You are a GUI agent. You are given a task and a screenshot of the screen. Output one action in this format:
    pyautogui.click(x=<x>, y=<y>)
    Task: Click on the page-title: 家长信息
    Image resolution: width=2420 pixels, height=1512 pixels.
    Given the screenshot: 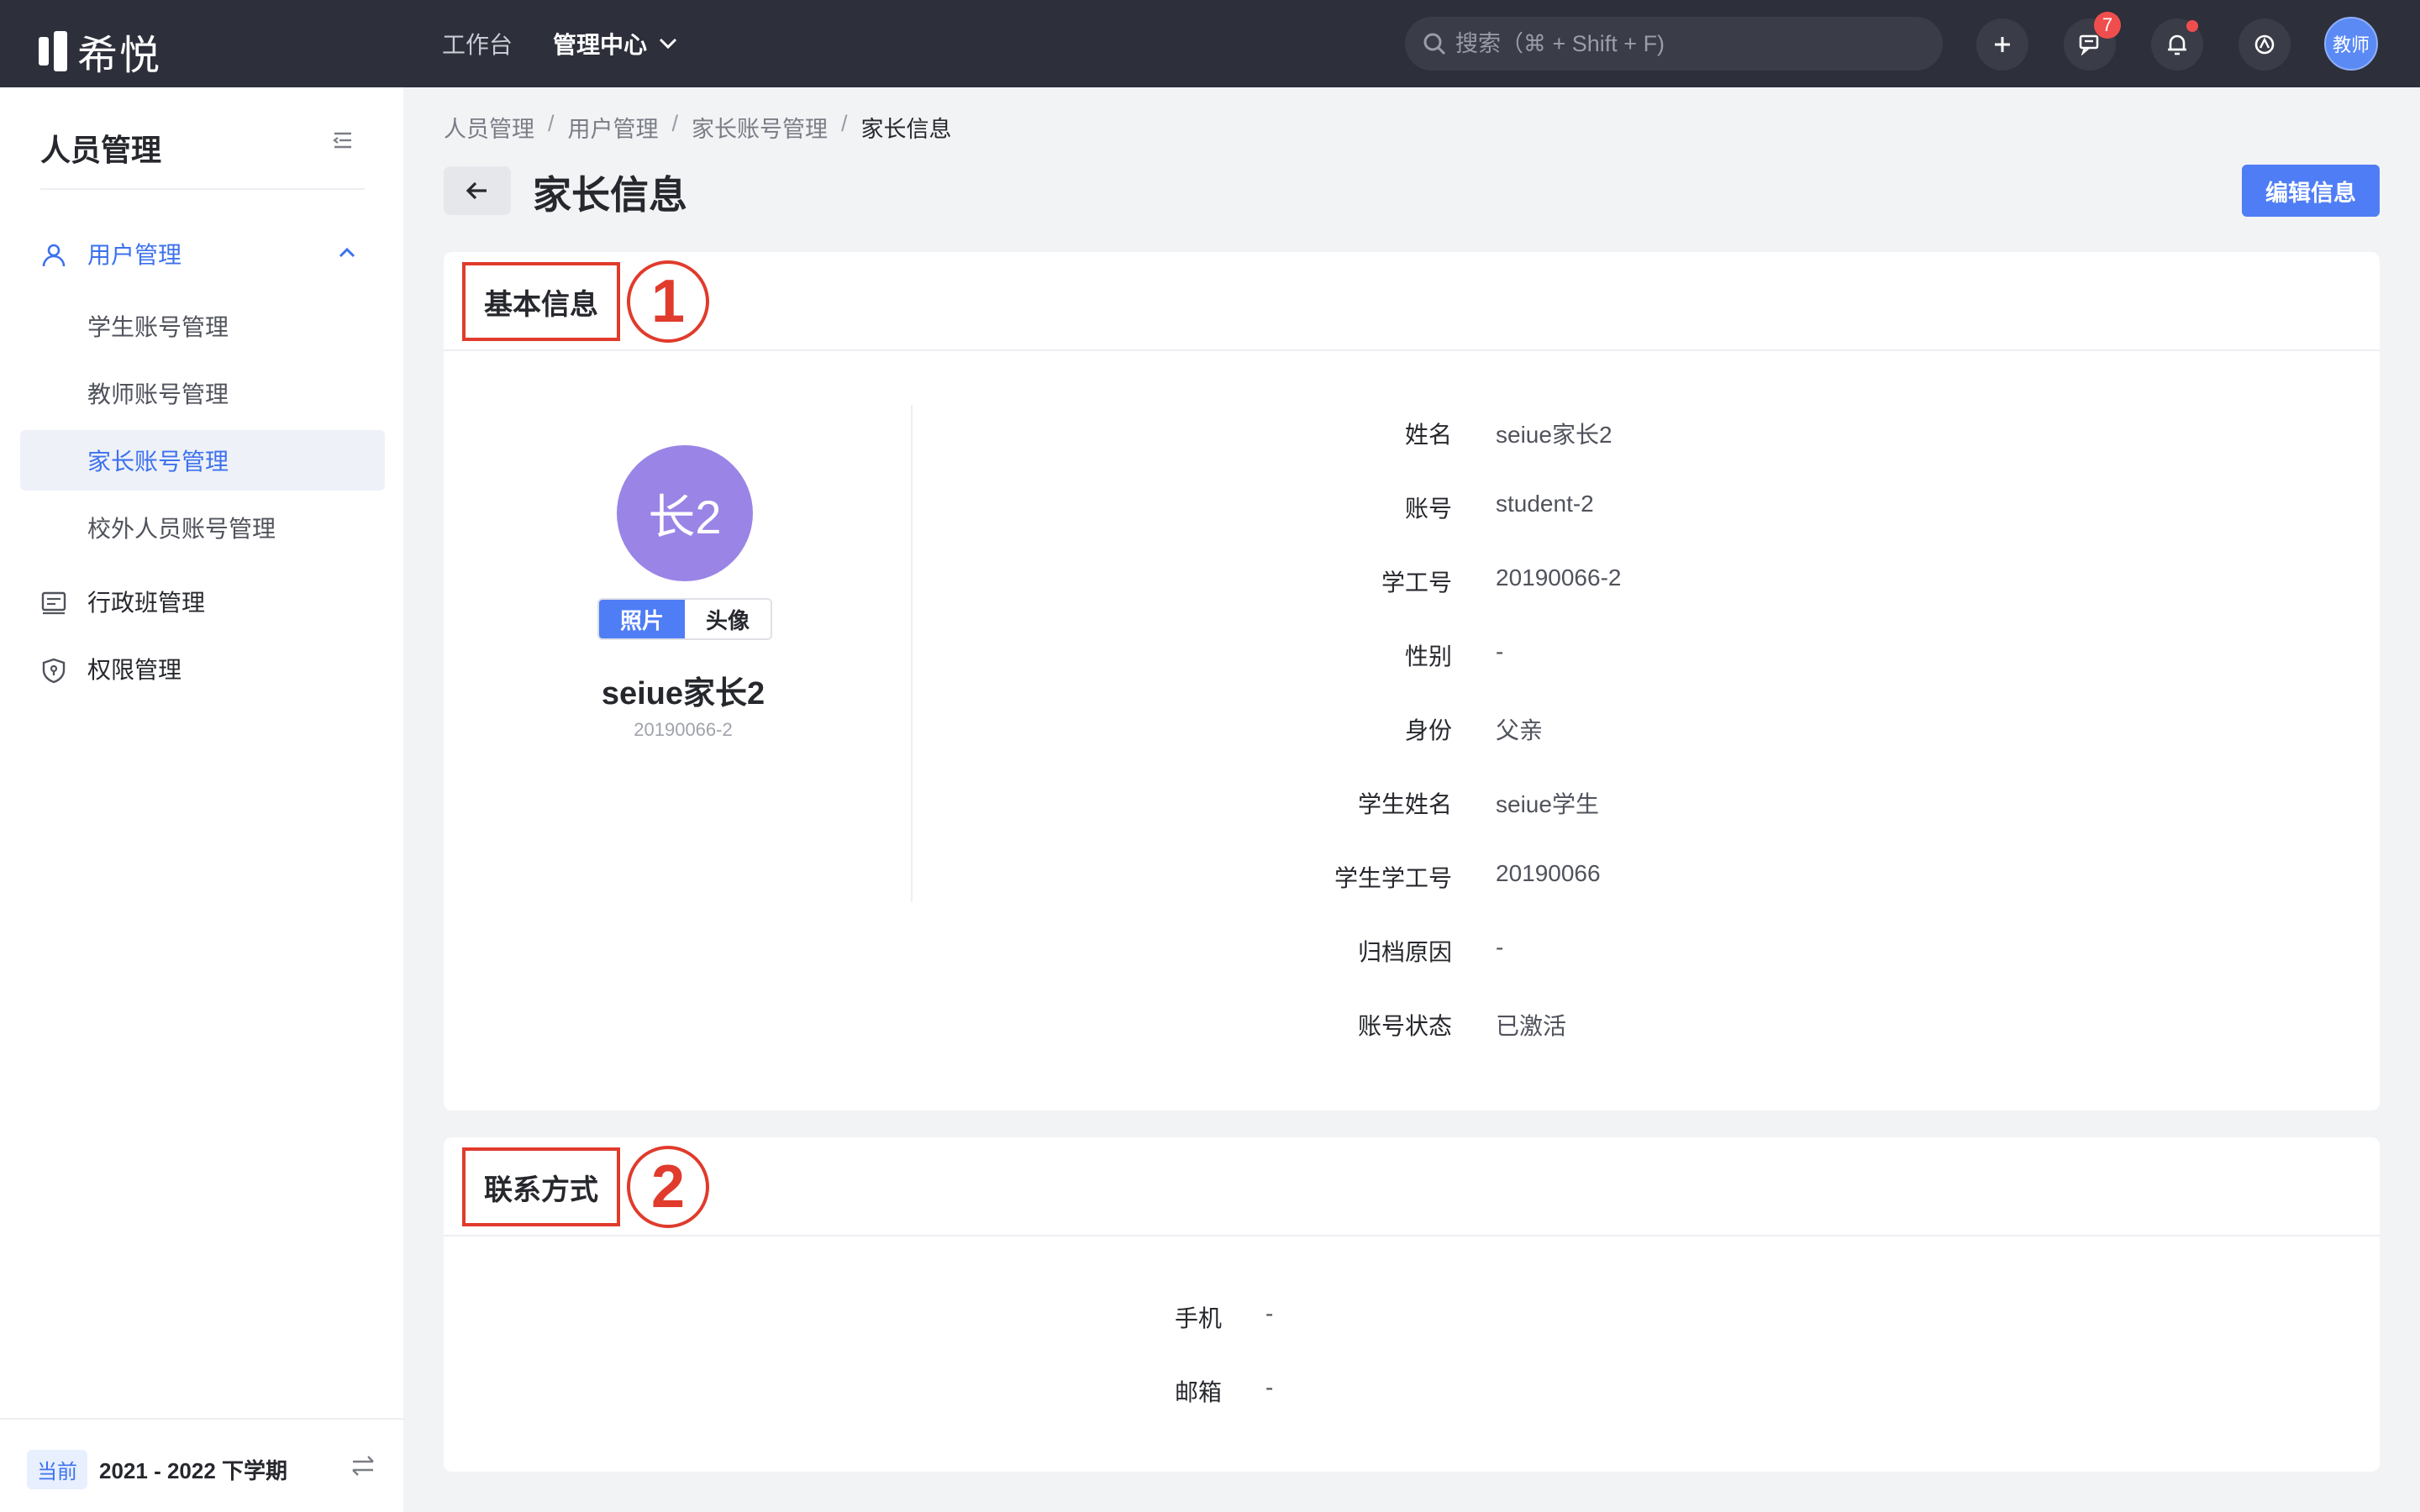 What is the action you would take?
    pyautogui.click(x=610, y=195)
    